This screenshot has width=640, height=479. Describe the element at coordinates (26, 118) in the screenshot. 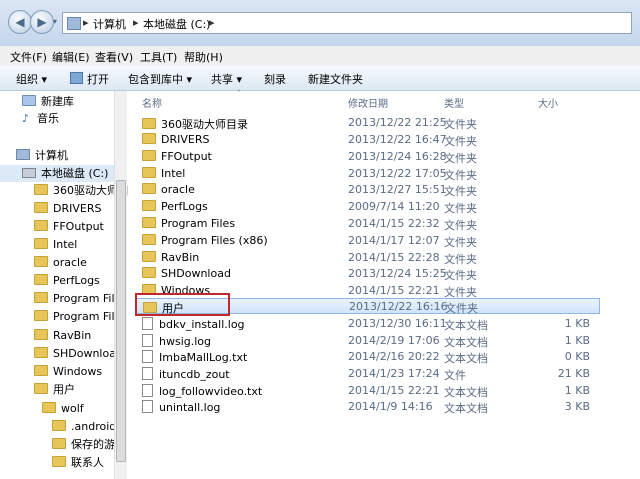

I see `music-icon: ♪` at that location.